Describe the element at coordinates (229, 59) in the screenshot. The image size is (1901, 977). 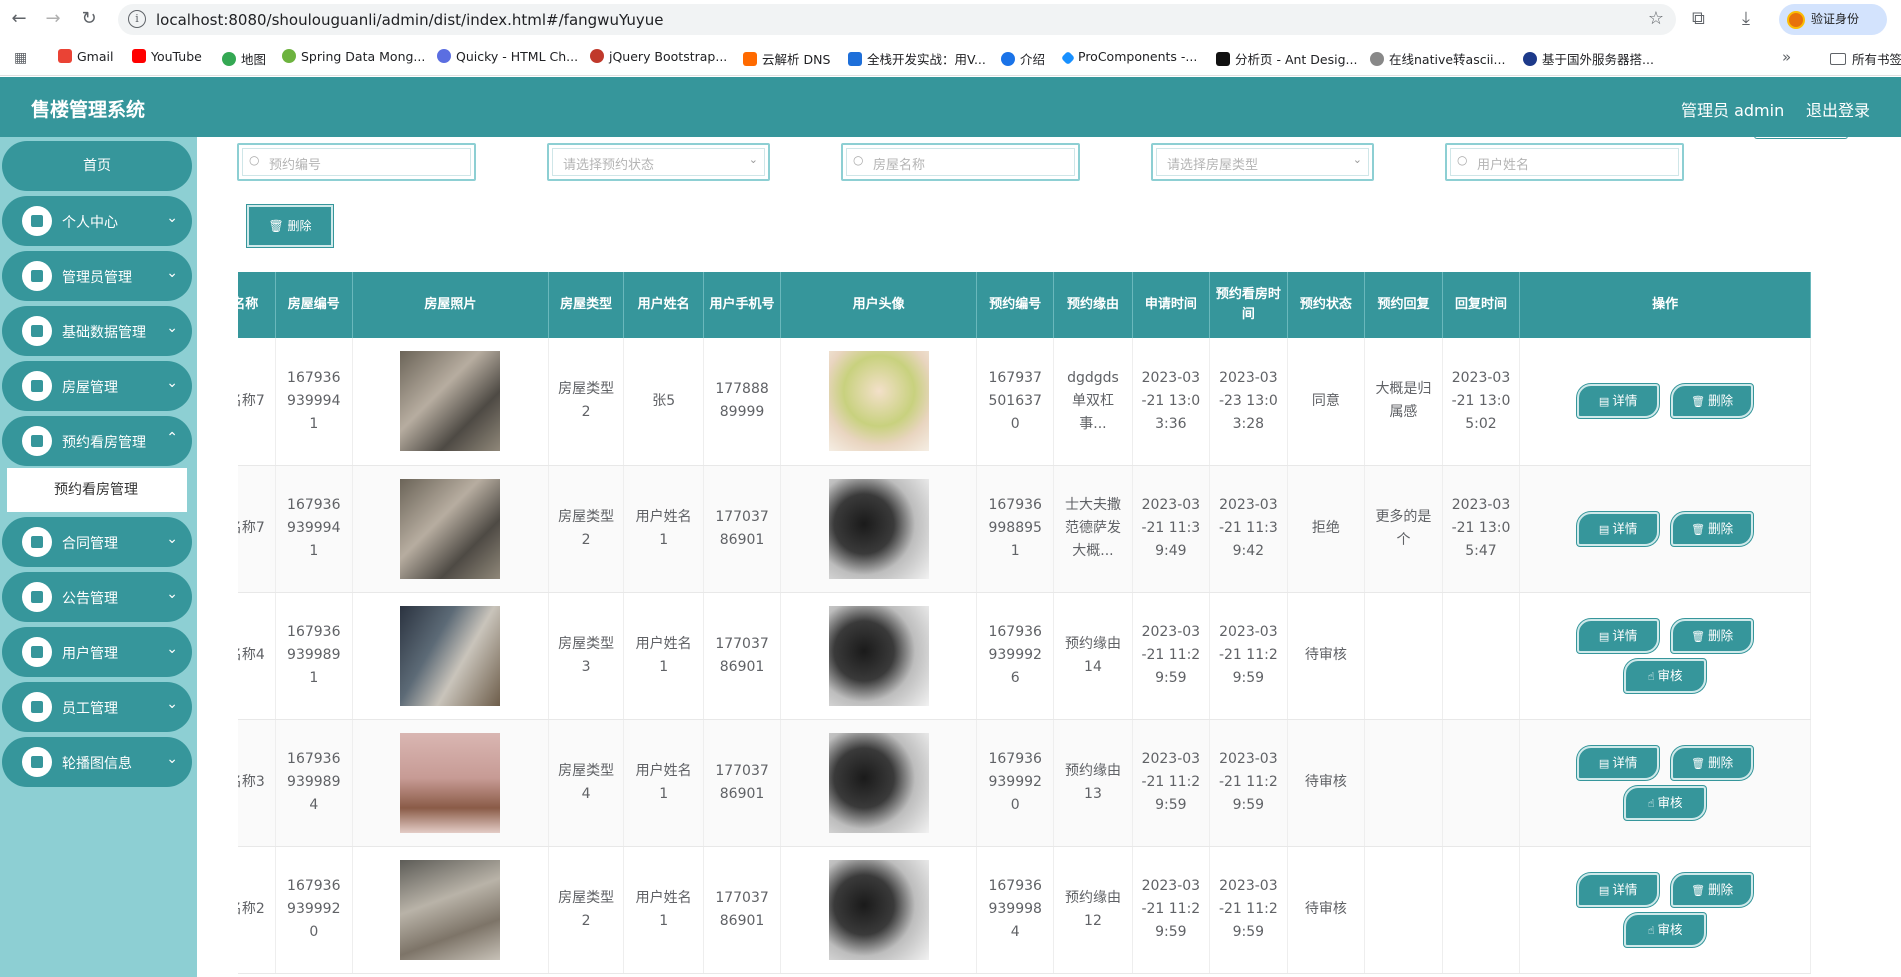
I see `maps-icon` at that location.